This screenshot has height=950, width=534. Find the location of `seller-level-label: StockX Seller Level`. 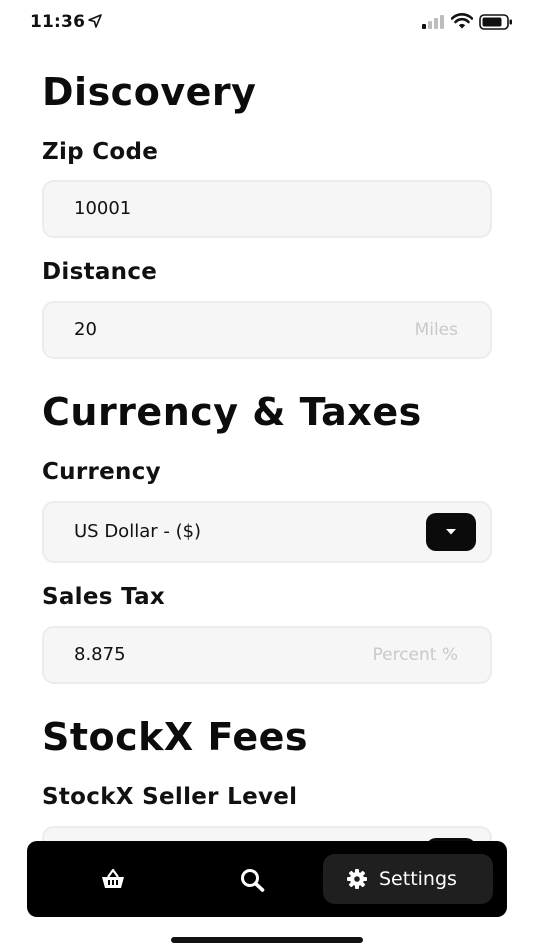

seller-level-label: StockX Seller Level is located at coordinates (170, 797).